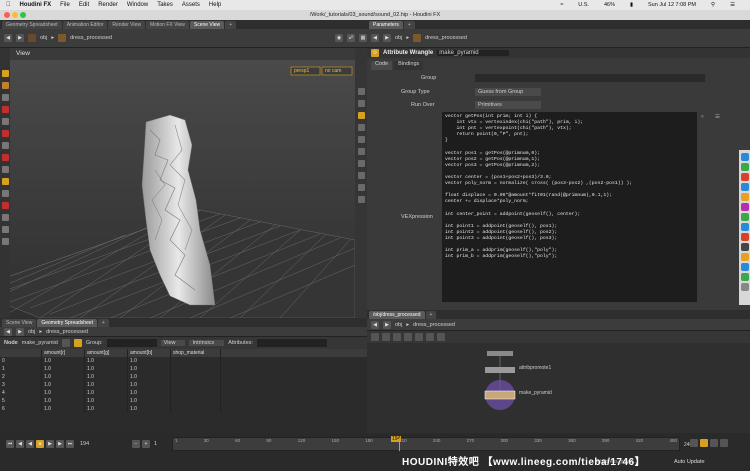 Image resolution: width=750 pixels, height=471 pixels. Describe the element at coordinates (408, 337) in the screenshot. I see `network-grid-icon` at that location.